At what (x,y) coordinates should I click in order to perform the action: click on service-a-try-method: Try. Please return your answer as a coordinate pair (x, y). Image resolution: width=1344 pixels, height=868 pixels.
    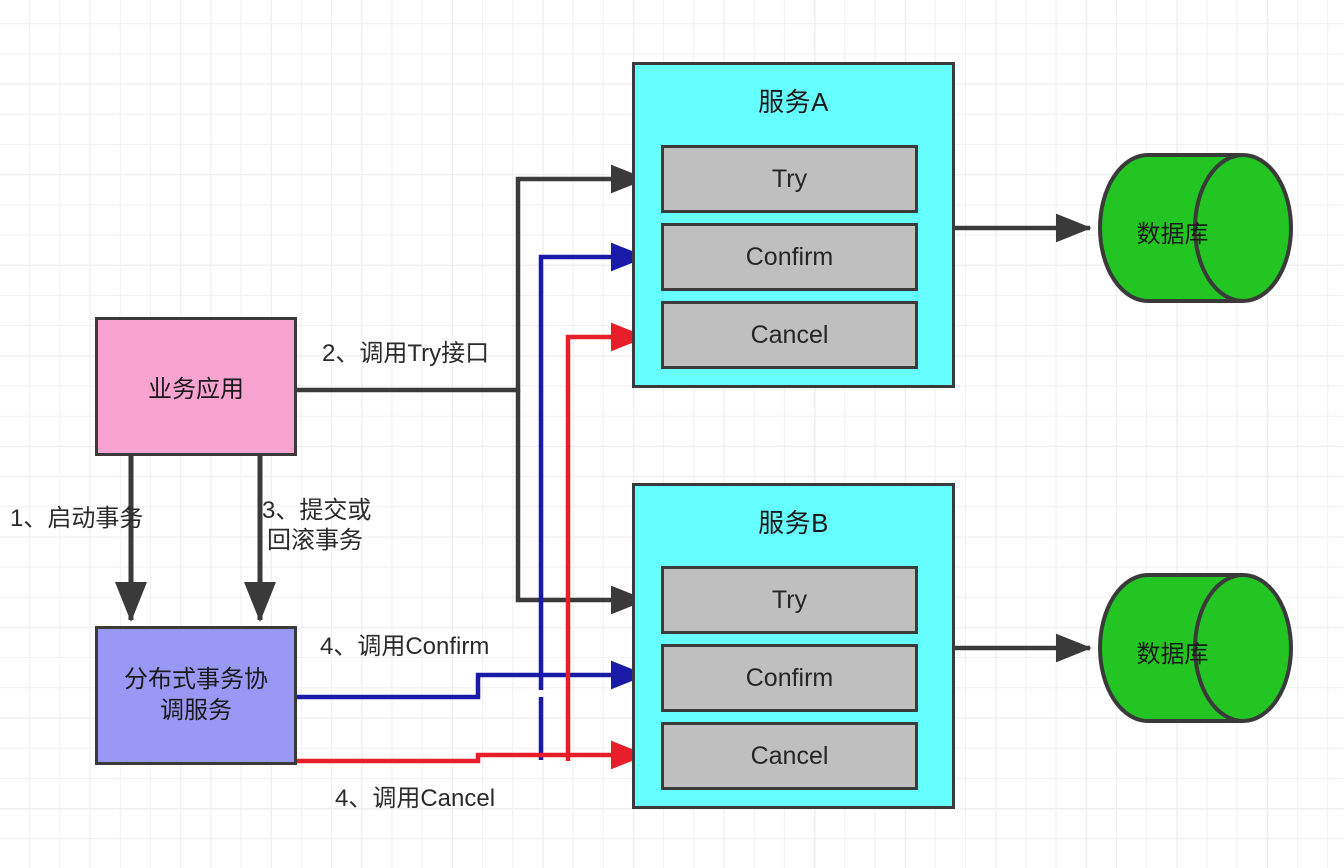
    Looking at the image, I should click on (789, 179).